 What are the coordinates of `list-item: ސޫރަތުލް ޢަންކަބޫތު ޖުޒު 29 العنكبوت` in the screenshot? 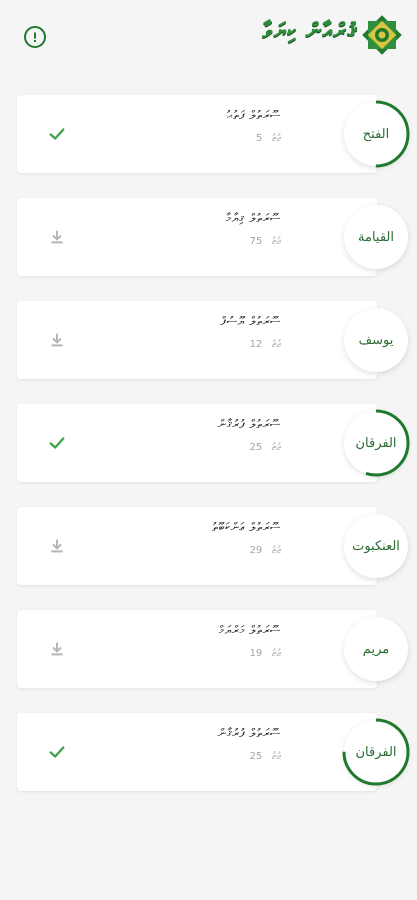 It's located at (208, 546).